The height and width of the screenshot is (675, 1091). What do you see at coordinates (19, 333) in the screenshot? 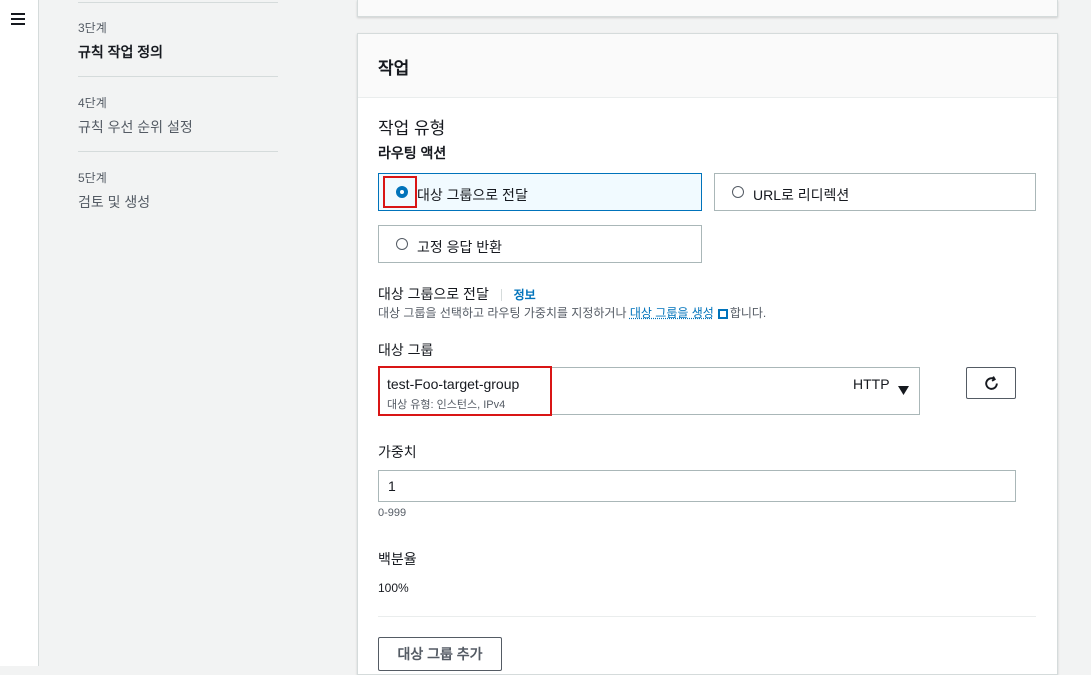
I see `left-nav-rail` at bounding box center [19, 333].